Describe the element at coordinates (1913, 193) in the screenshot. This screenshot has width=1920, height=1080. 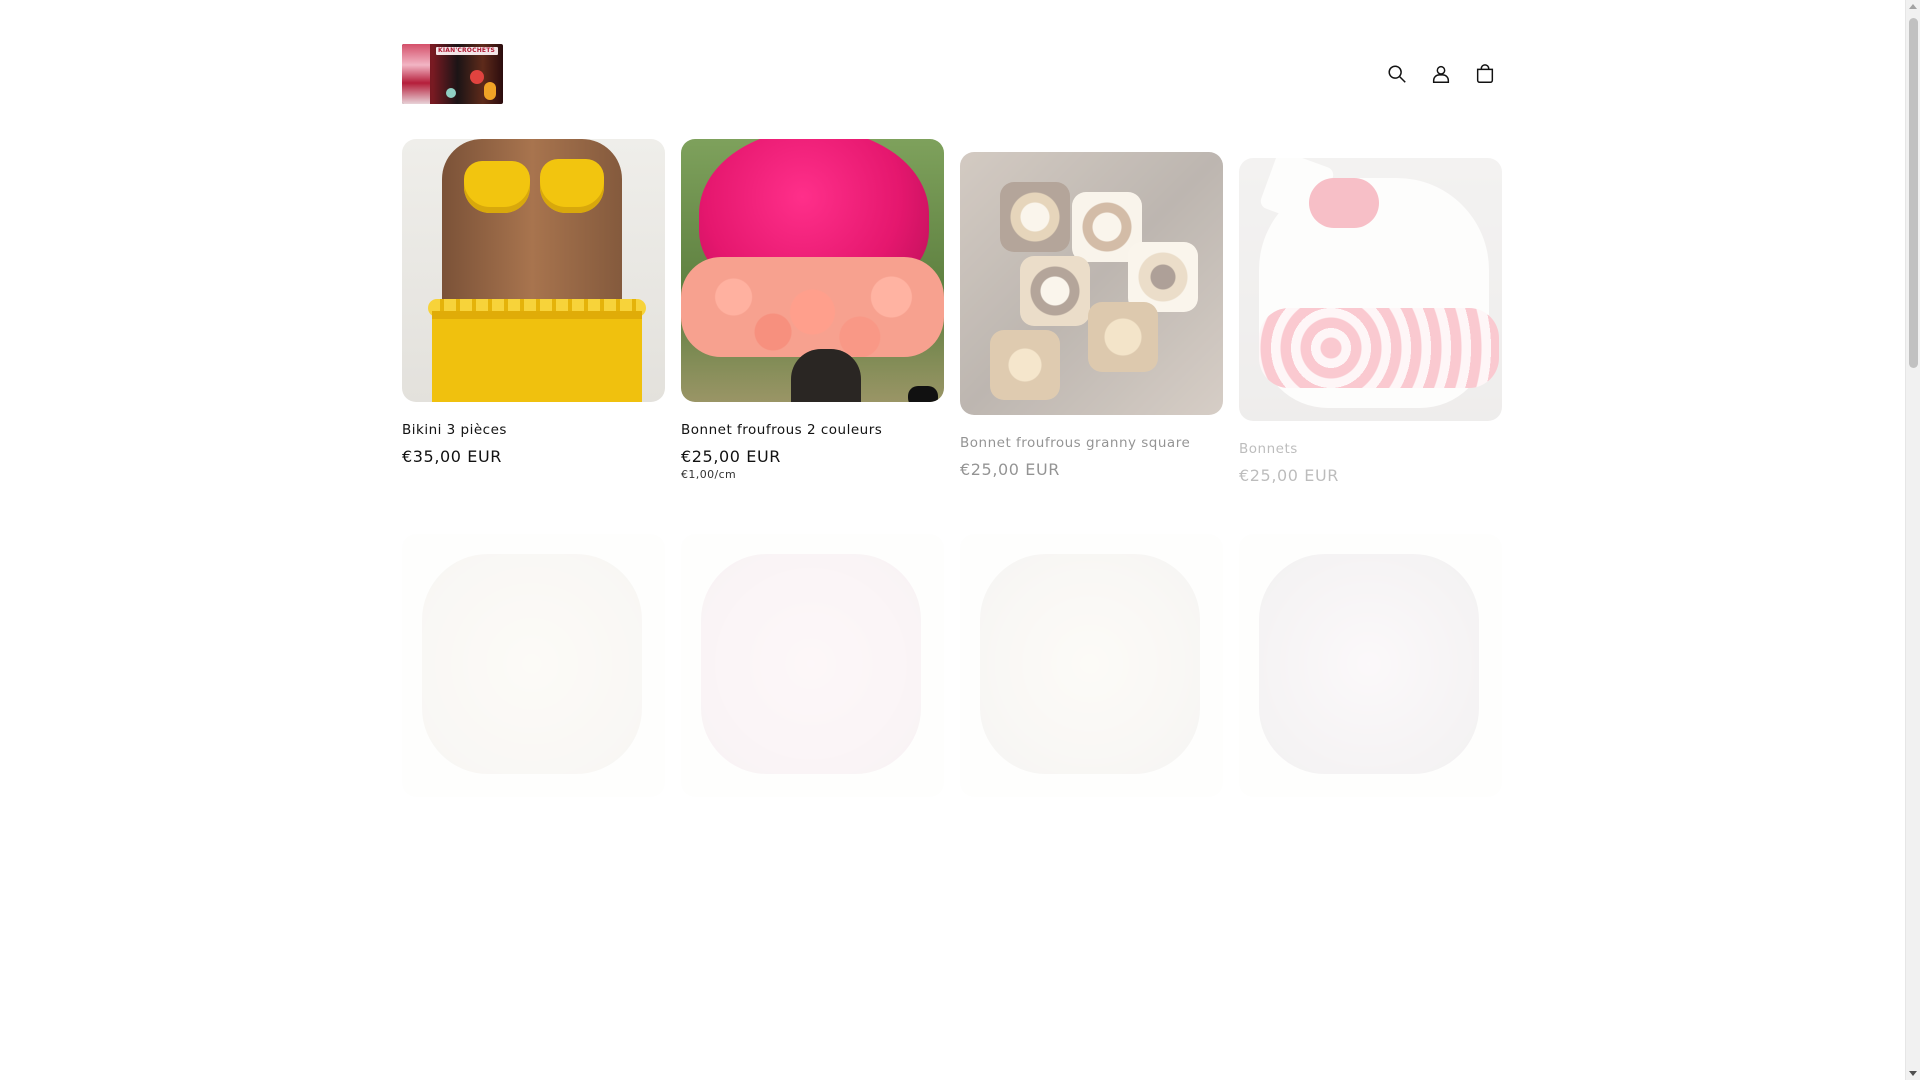
I see `scrollbar-thumb` at that location.